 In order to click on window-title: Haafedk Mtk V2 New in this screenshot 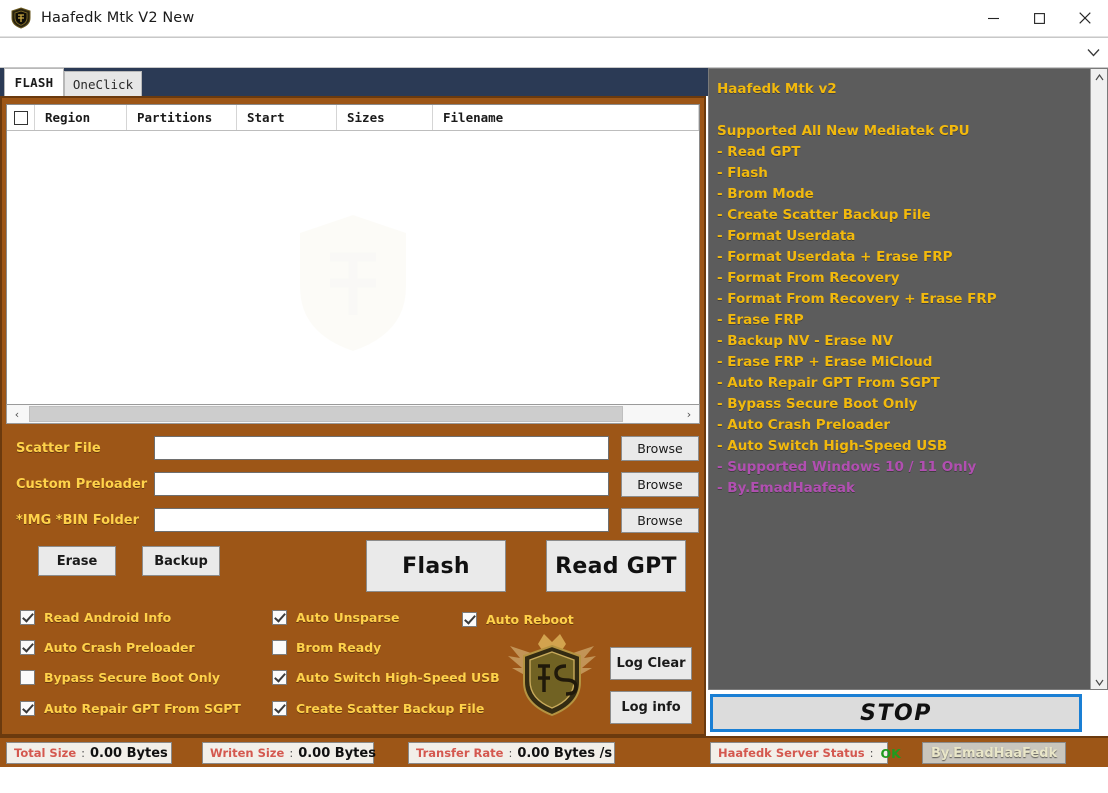, I will do `click(118, 18)`.